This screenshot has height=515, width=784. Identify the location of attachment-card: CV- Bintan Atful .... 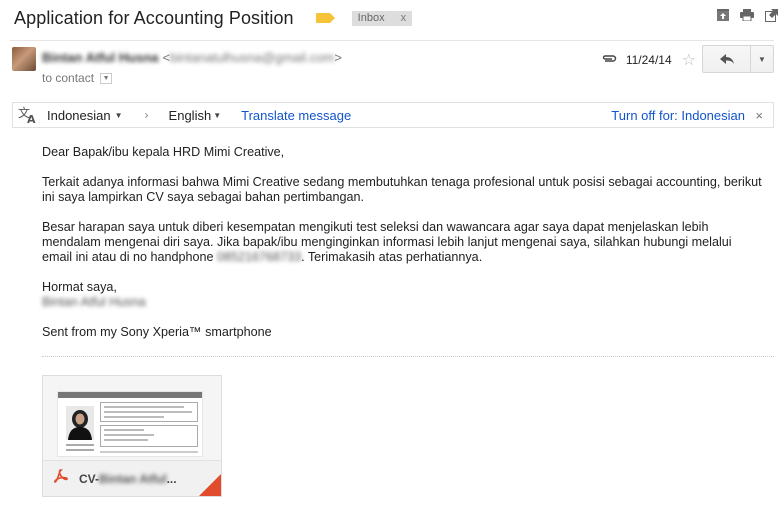
(132, 436).